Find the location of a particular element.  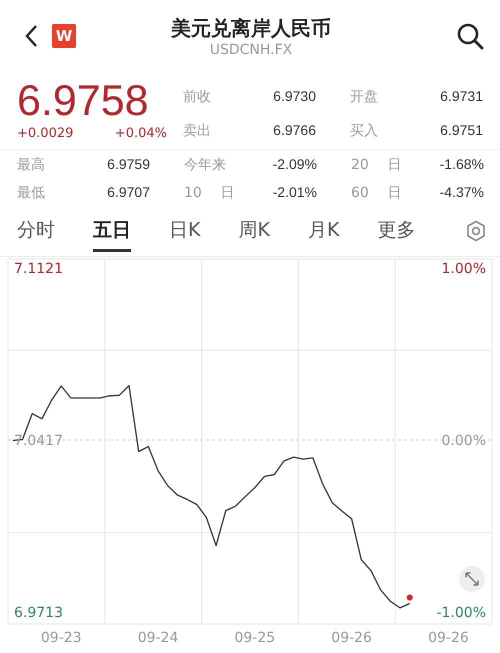

chart-tab: 五日 is located at coordinates (112, 234).